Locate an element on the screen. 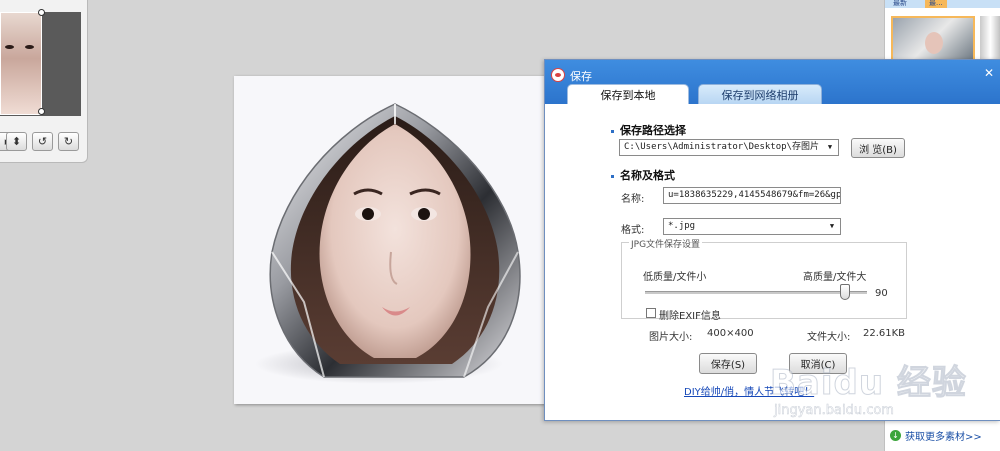 This screenshot has width=1000, height=451. format-select: *.jpg ▼ is located at coordinates (752, 226).